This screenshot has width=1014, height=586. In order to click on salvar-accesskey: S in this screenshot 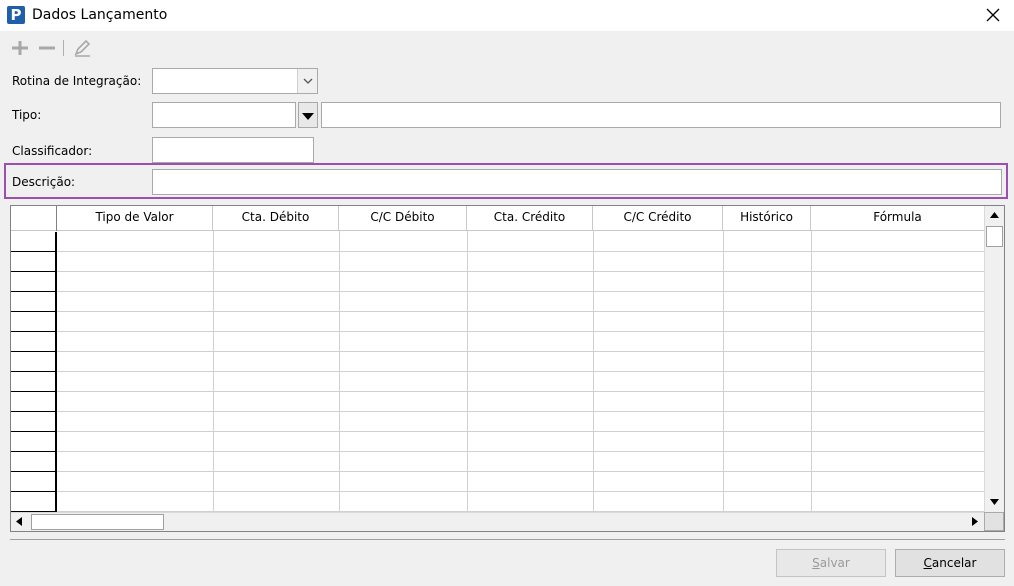, I will do `click(816, 563)`.